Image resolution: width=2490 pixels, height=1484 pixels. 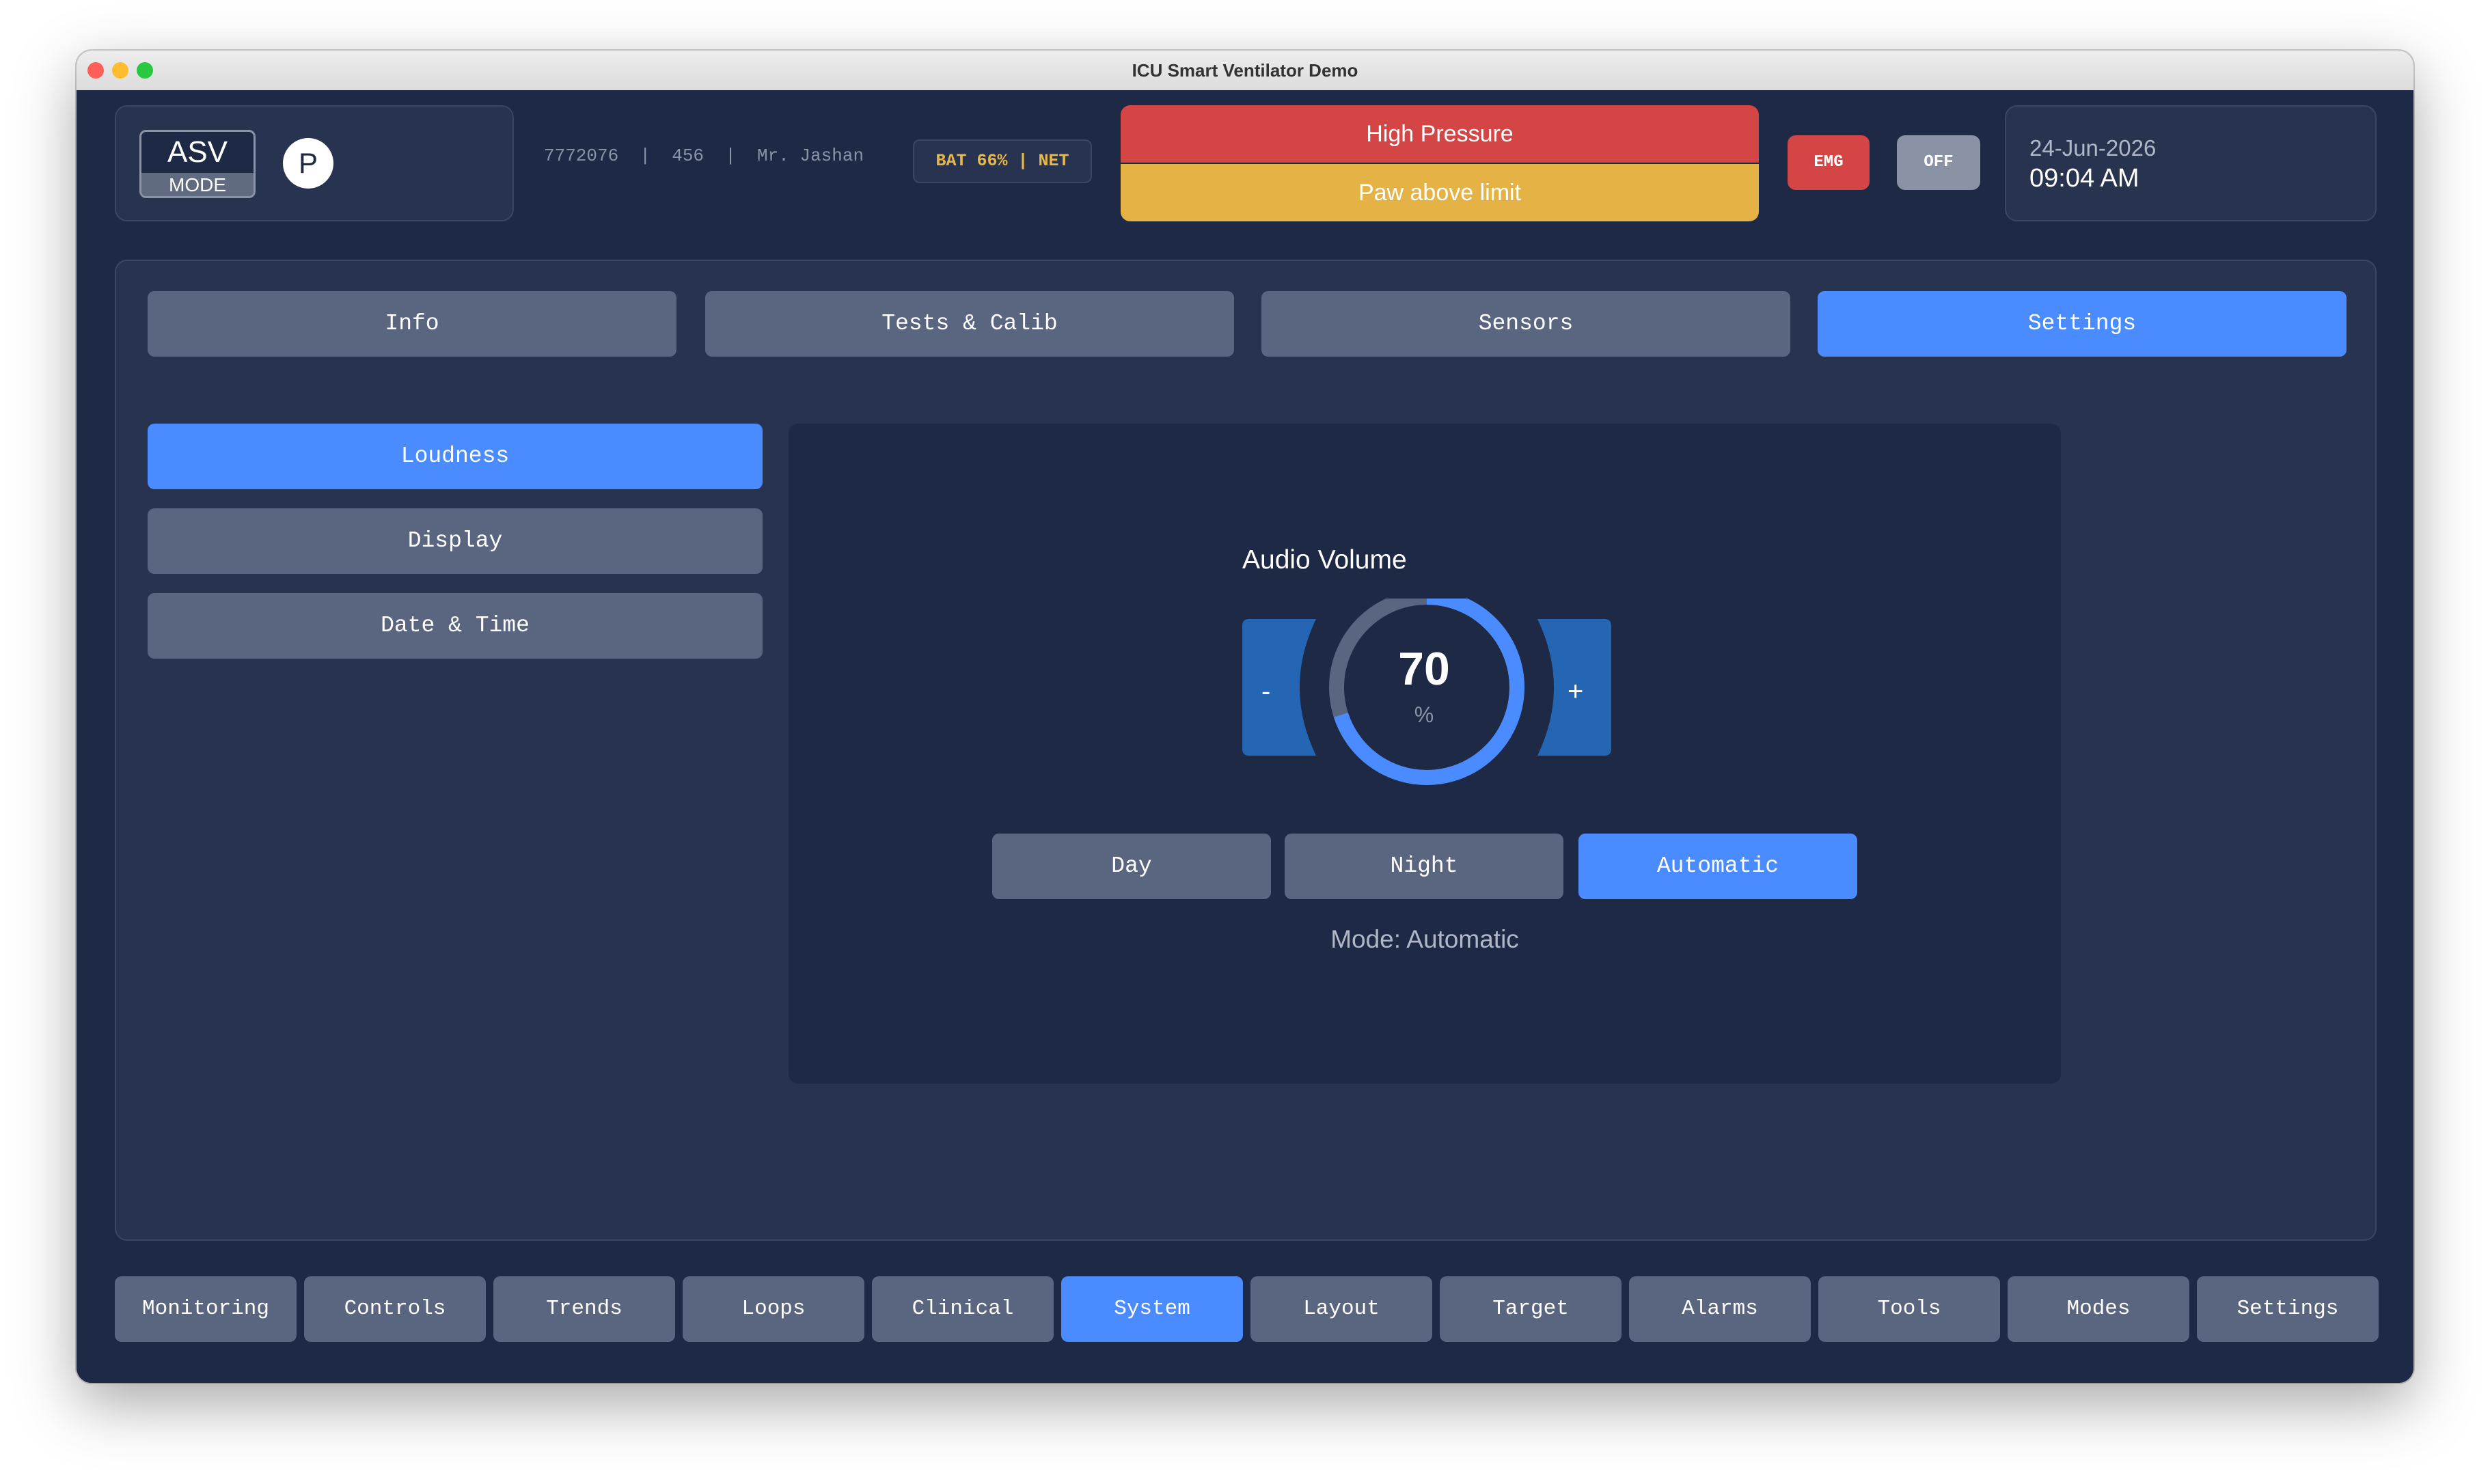 I want to click on emg-button: EMG, so click(x=1829, y=163).